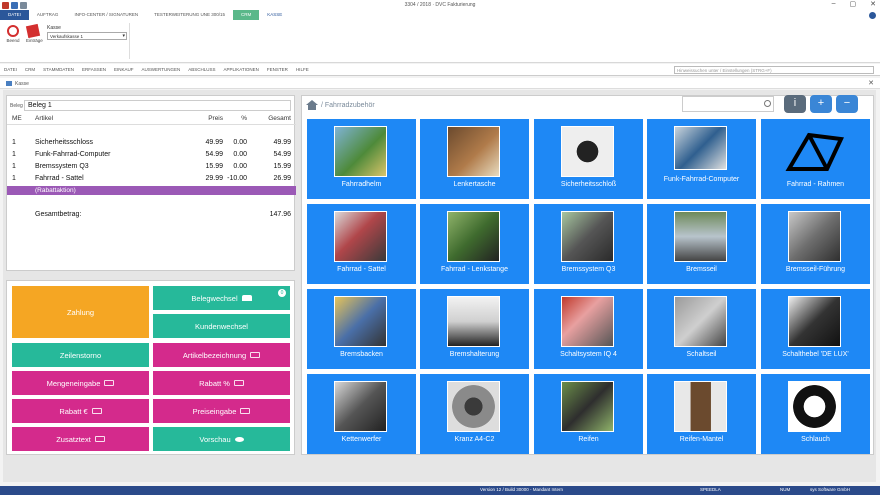 The width and height of the screenshot is (880, 495). I want to click on belegwechsel-button: Belegwechsel 0, so click(221, 298).